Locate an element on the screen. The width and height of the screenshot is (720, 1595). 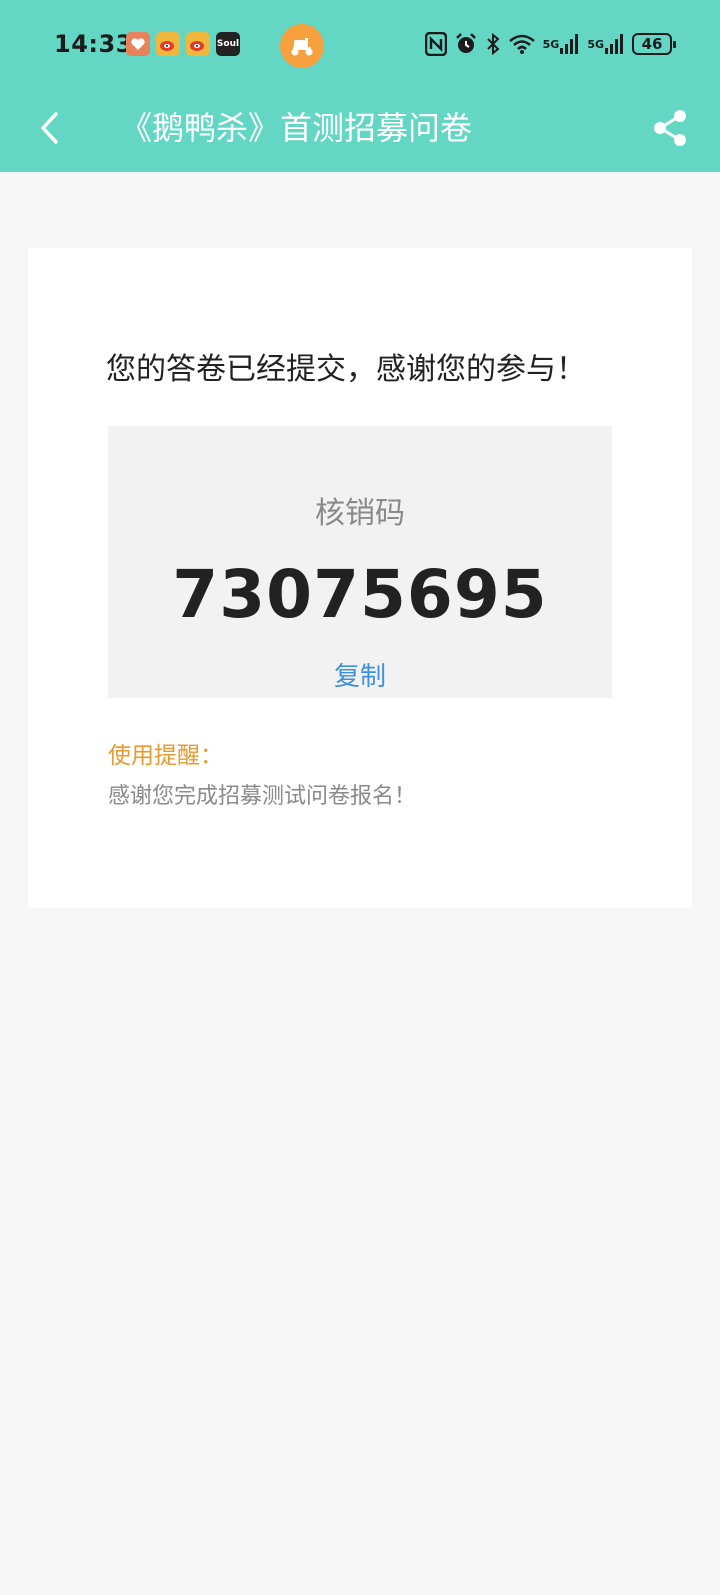
soul-app-label: Soul is located at coordinates (228, 44).